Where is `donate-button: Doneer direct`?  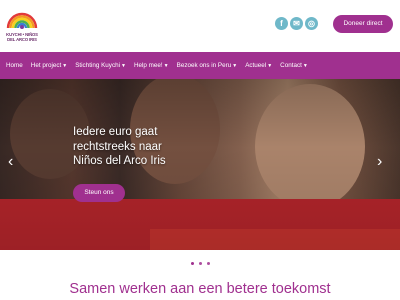
donate-button: Doneer direct is located at coordinates (363, 24).